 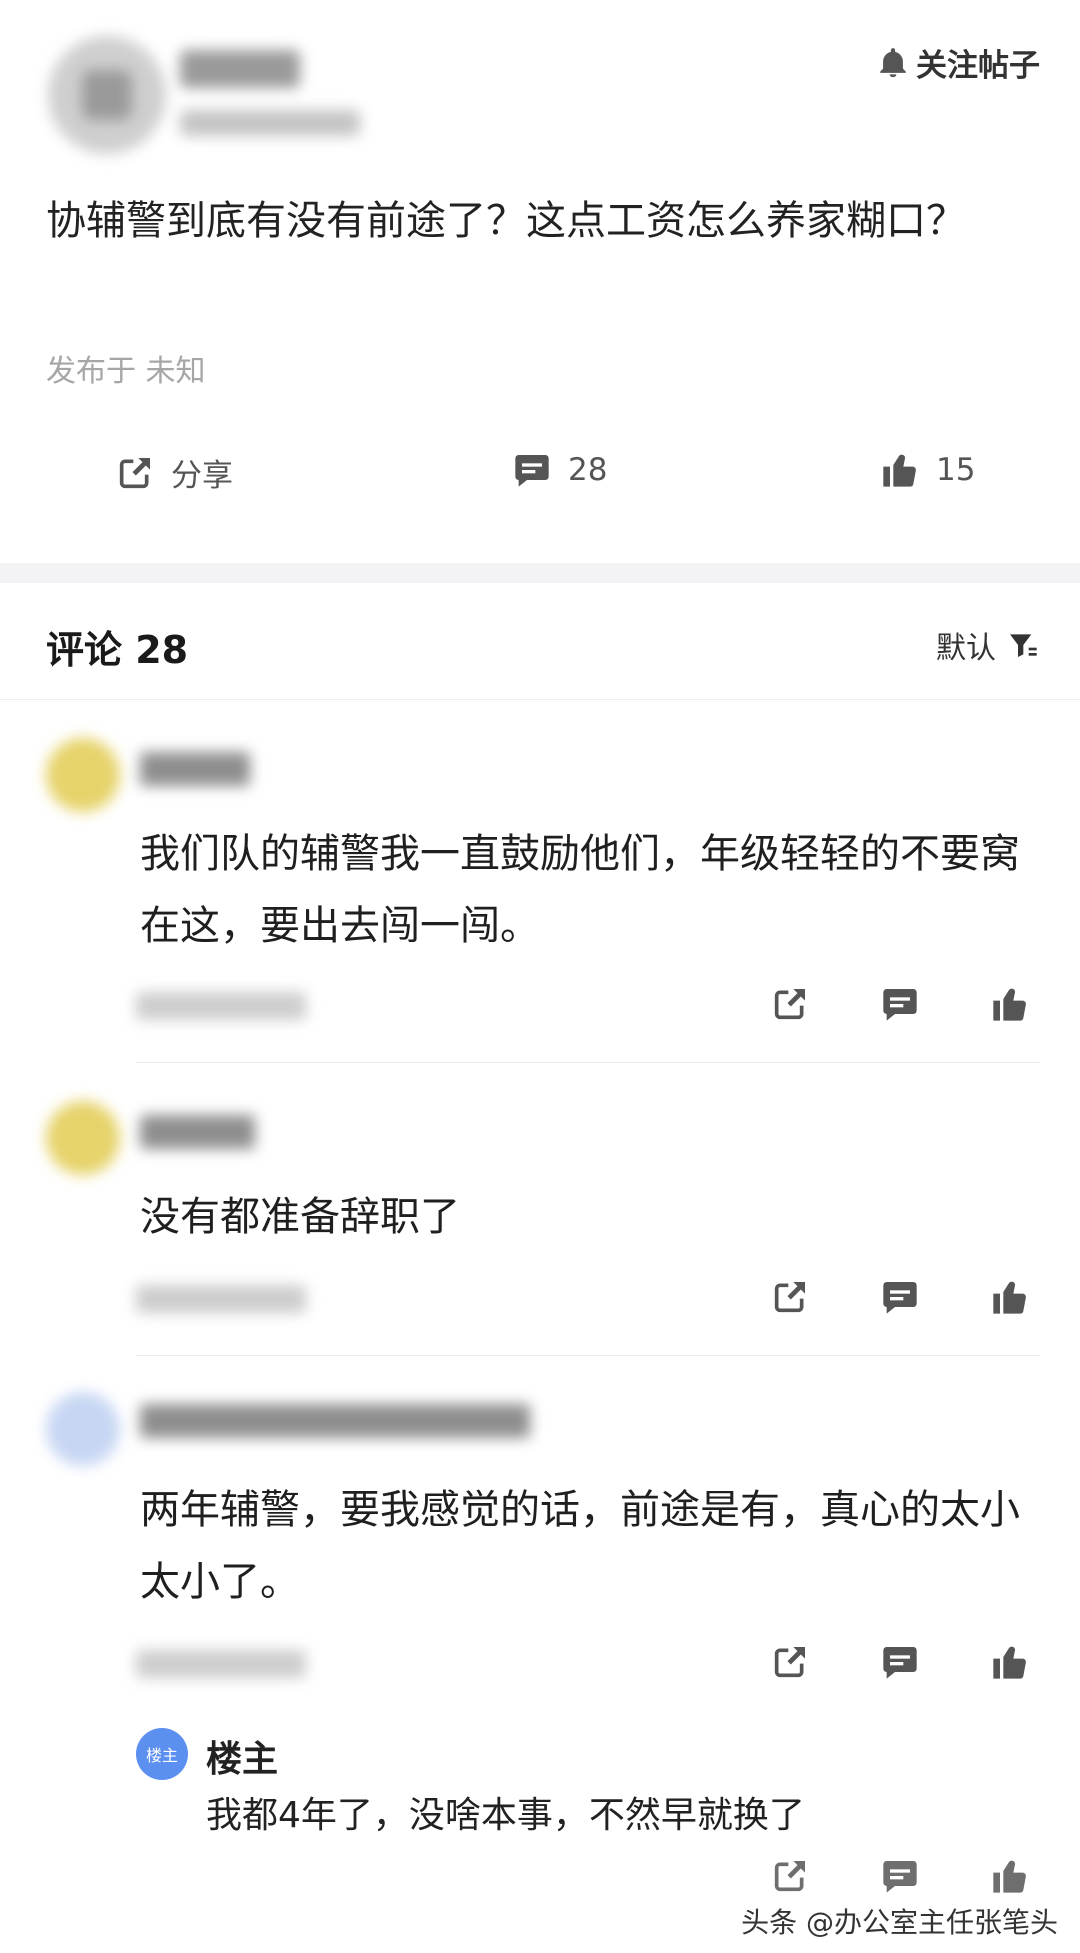 What do you see at coordinates (588, 470) in the screenshot?
I see `comment-count: 28` at bounding box center [588, 470].